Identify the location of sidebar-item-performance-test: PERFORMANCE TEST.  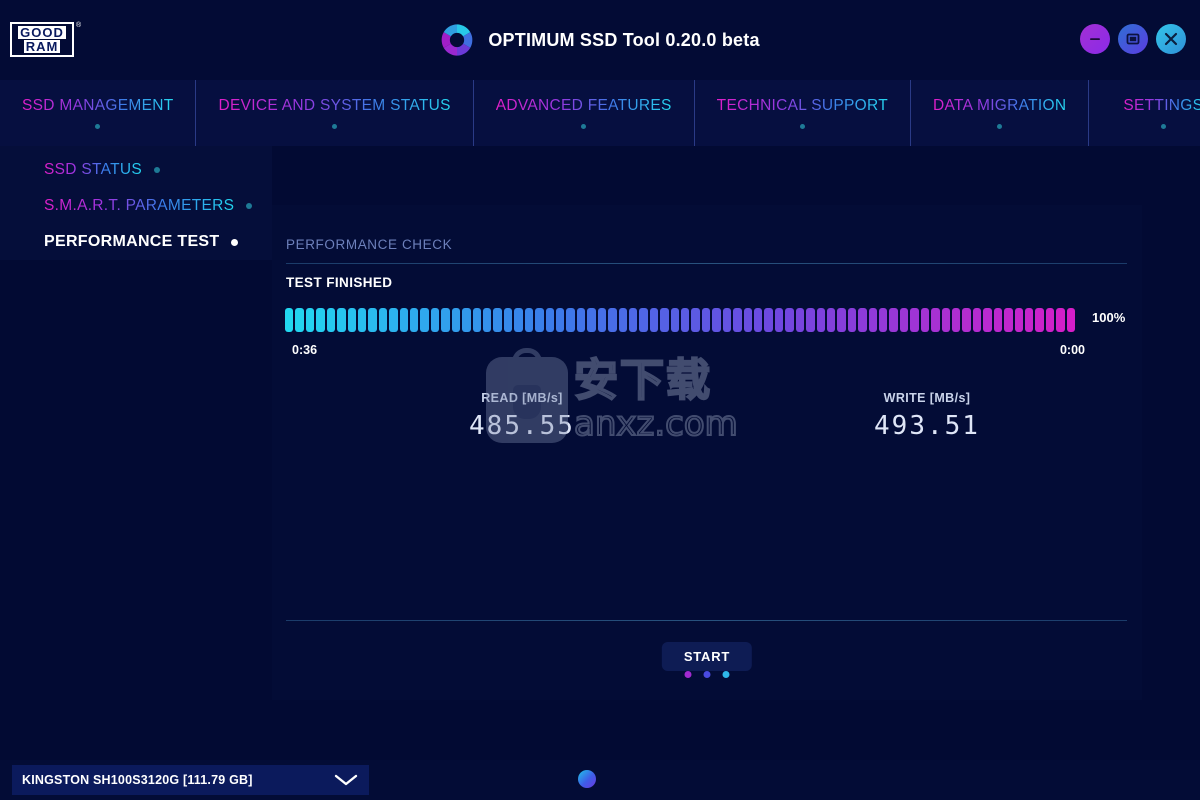
(136, 242).